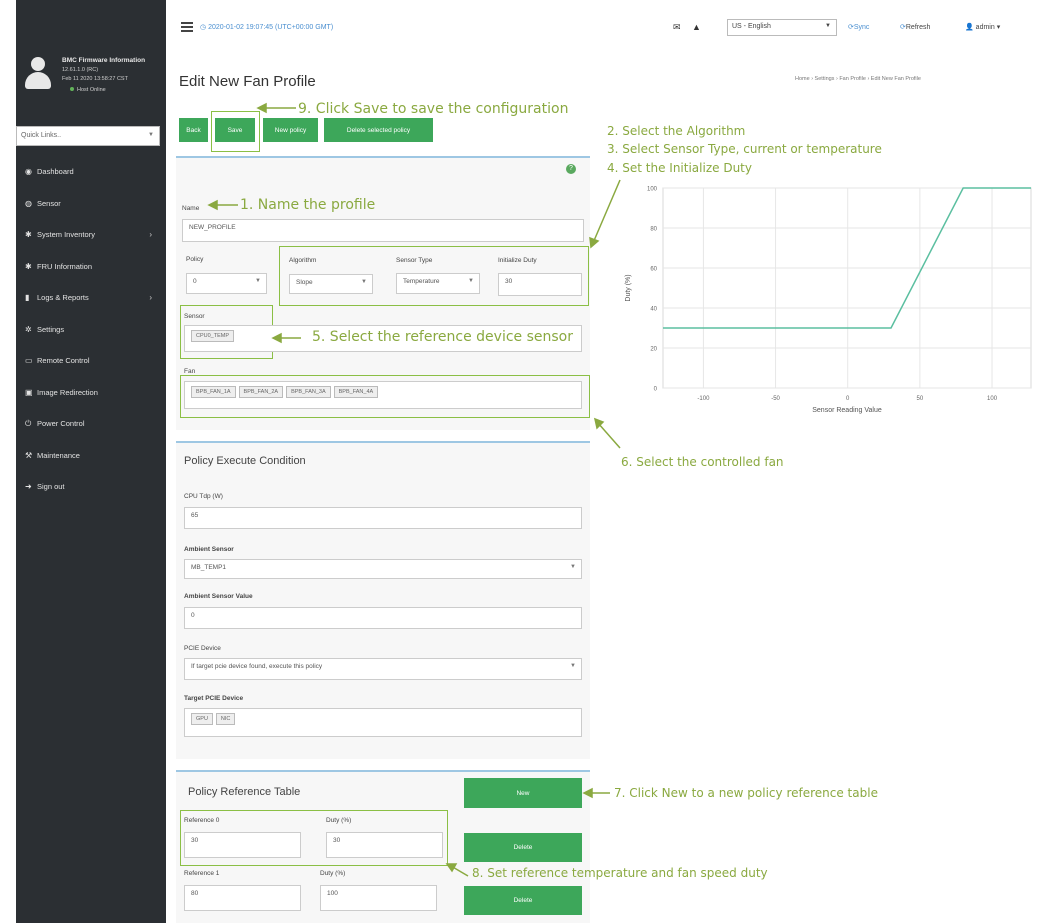 This screenshot has height=923, width=1037. What do you see at coordinates (214, 698) in the screenshot?
I see `target-pcie-label: Target PCIE Device` at bounding box center [214, 698].